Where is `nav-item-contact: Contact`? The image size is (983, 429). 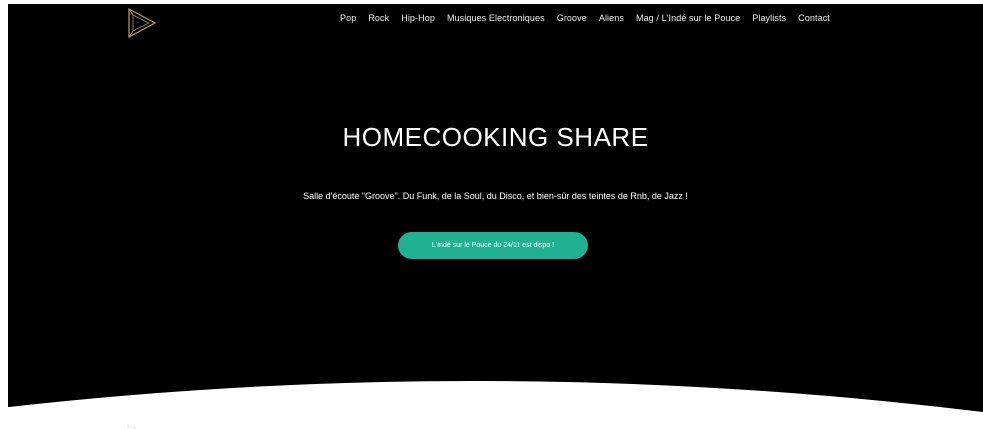
nav-item-contact: Contact is located at coordinates (814, 18).